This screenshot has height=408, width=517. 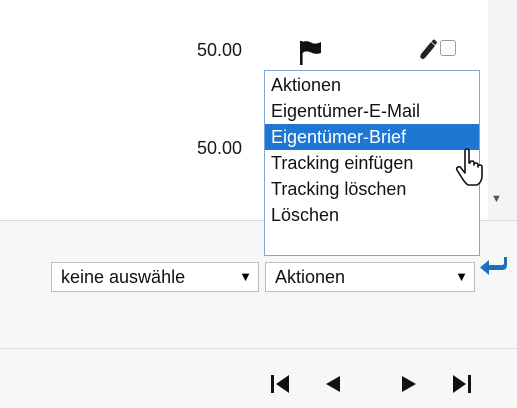 What do you see at coordinates (280, 384) in the screenshot?
I see `first-page-icon` at bounding box center [280, 384].